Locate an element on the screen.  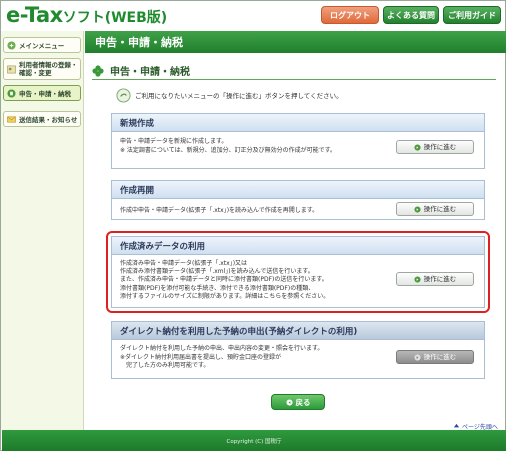
page-title-bar: 申告・申請・納税 is located at coordinates (295, 42).